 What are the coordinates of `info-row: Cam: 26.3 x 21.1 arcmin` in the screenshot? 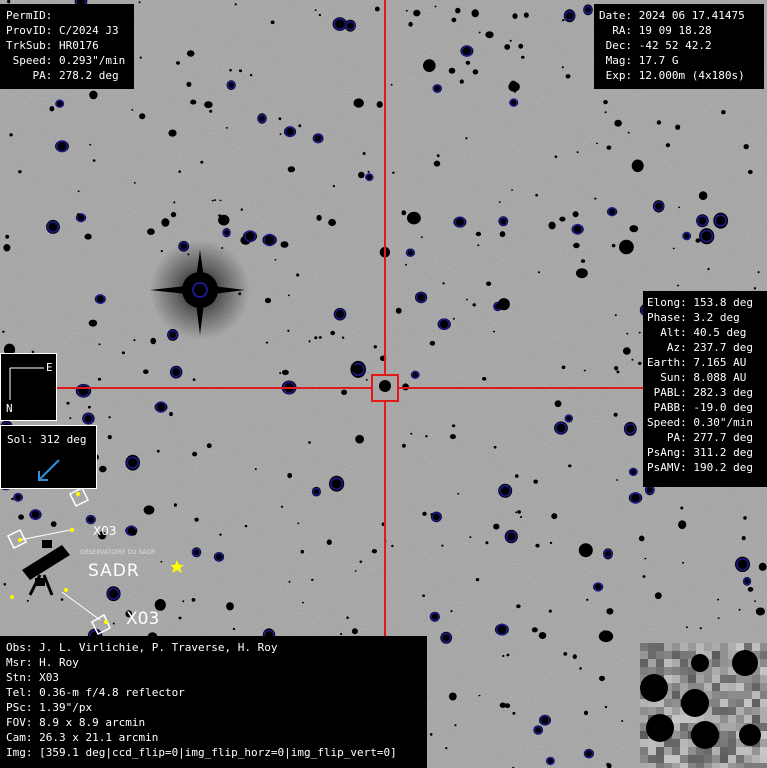 It's located at (82, 737).